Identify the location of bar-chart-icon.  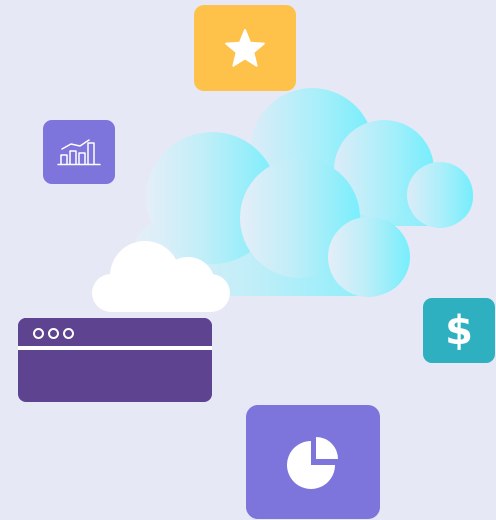
(79, 152).